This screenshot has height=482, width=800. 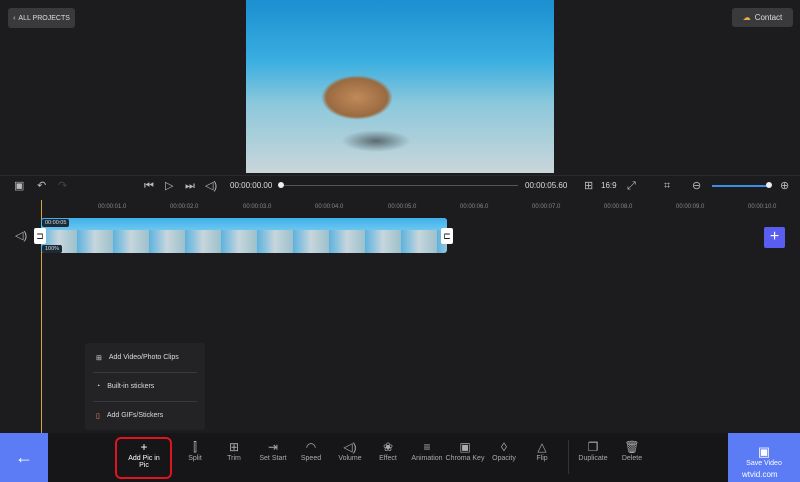 I want to click on tool-split: ⫿ Split, so click(x=195, y=451).